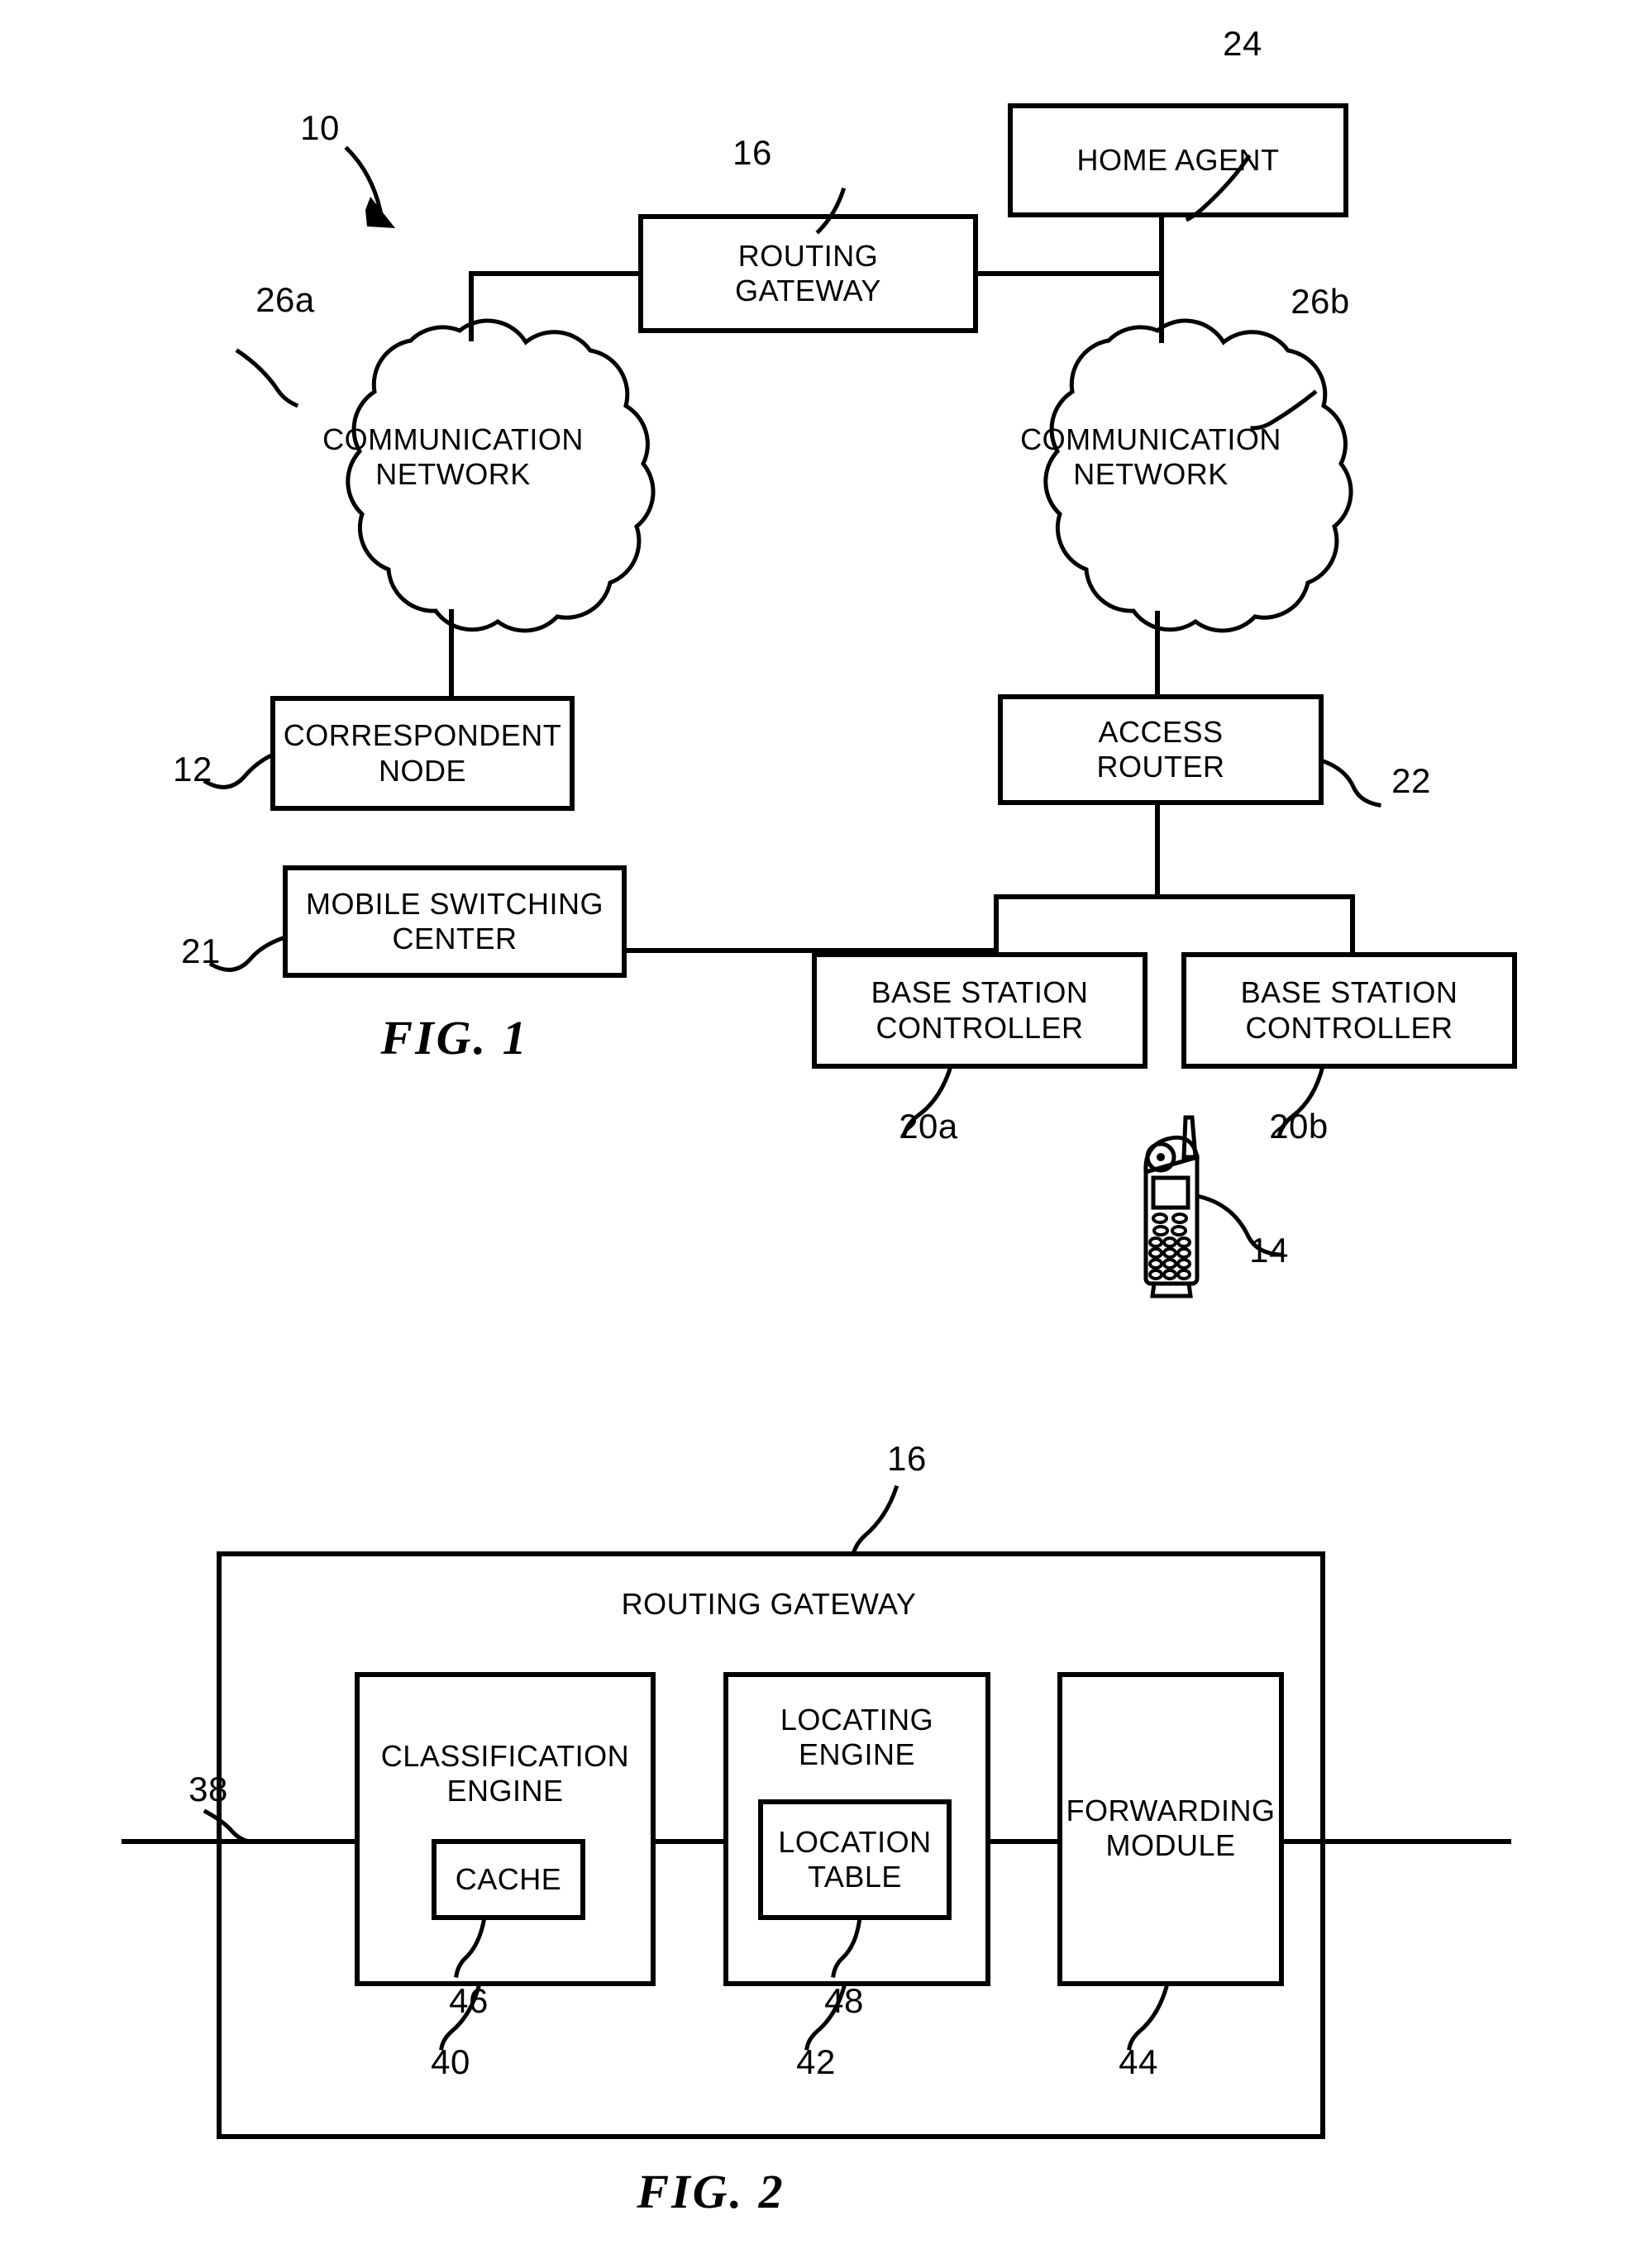  Describe the element at coordinates (208, 1789) in the screenshot. I see `ref-38: 38` at that location.